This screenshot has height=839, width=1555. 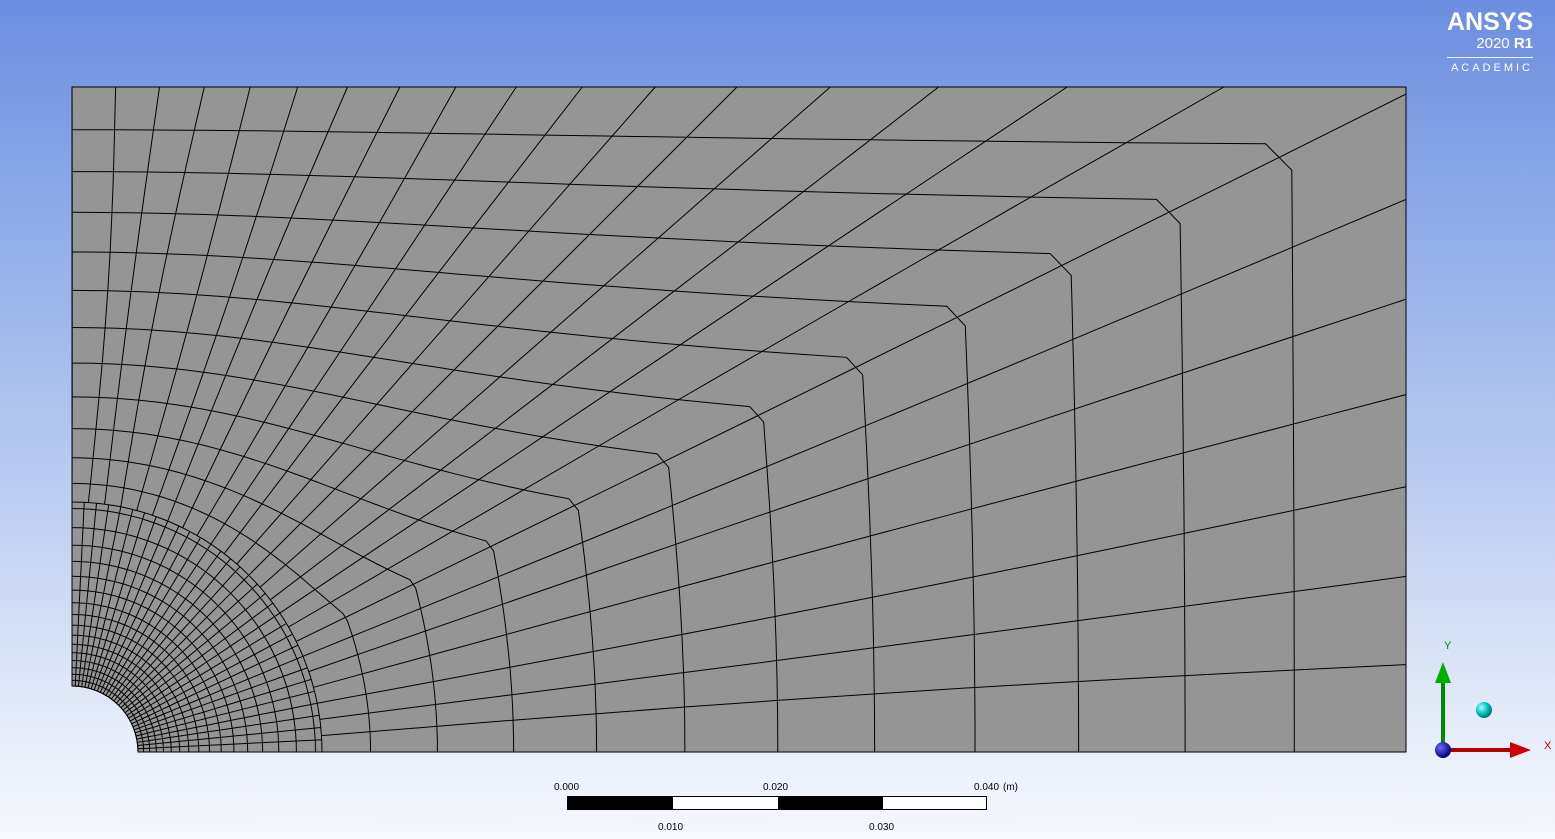 I want to click on logo-version: 2020 R1, so click(x=1490, y=44).